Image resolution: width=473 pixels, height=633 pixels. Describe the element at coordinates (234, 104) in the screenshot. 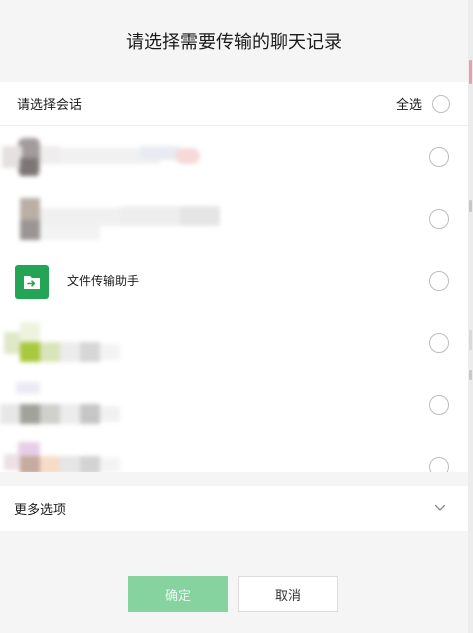

I see `select-conversation-header: 请选择会话 全选` at that location.